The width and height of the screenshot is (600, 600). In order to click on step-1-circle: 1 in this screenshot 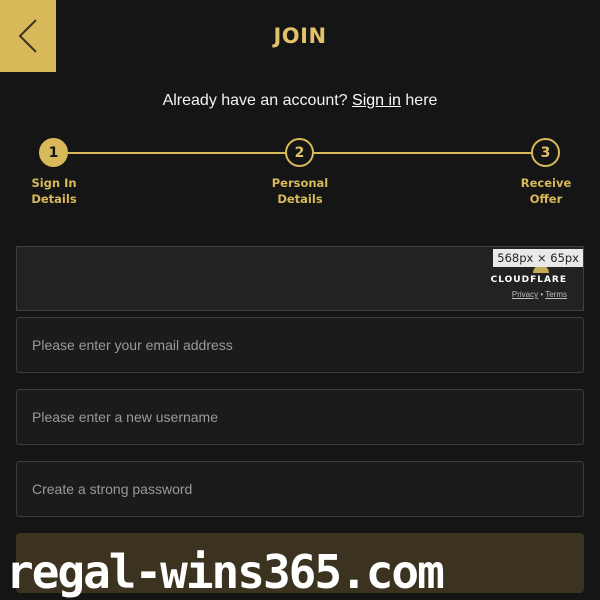, I will do `click(53, 152)`.